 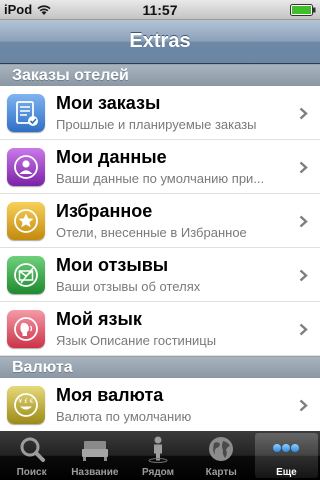 What do you see at coordinates (160, 75) in the screenshot?
I see `section-header-hotel-bookings: Заказы отелей` at bounding box center [160, 75].